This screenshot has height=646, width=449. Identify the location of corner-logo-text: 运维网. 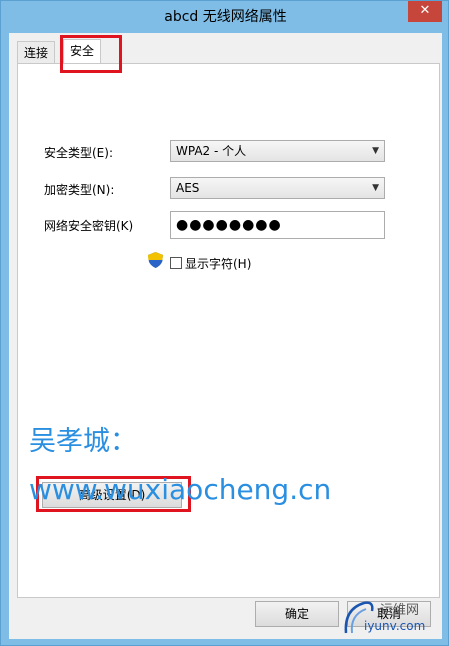
(400, 610).